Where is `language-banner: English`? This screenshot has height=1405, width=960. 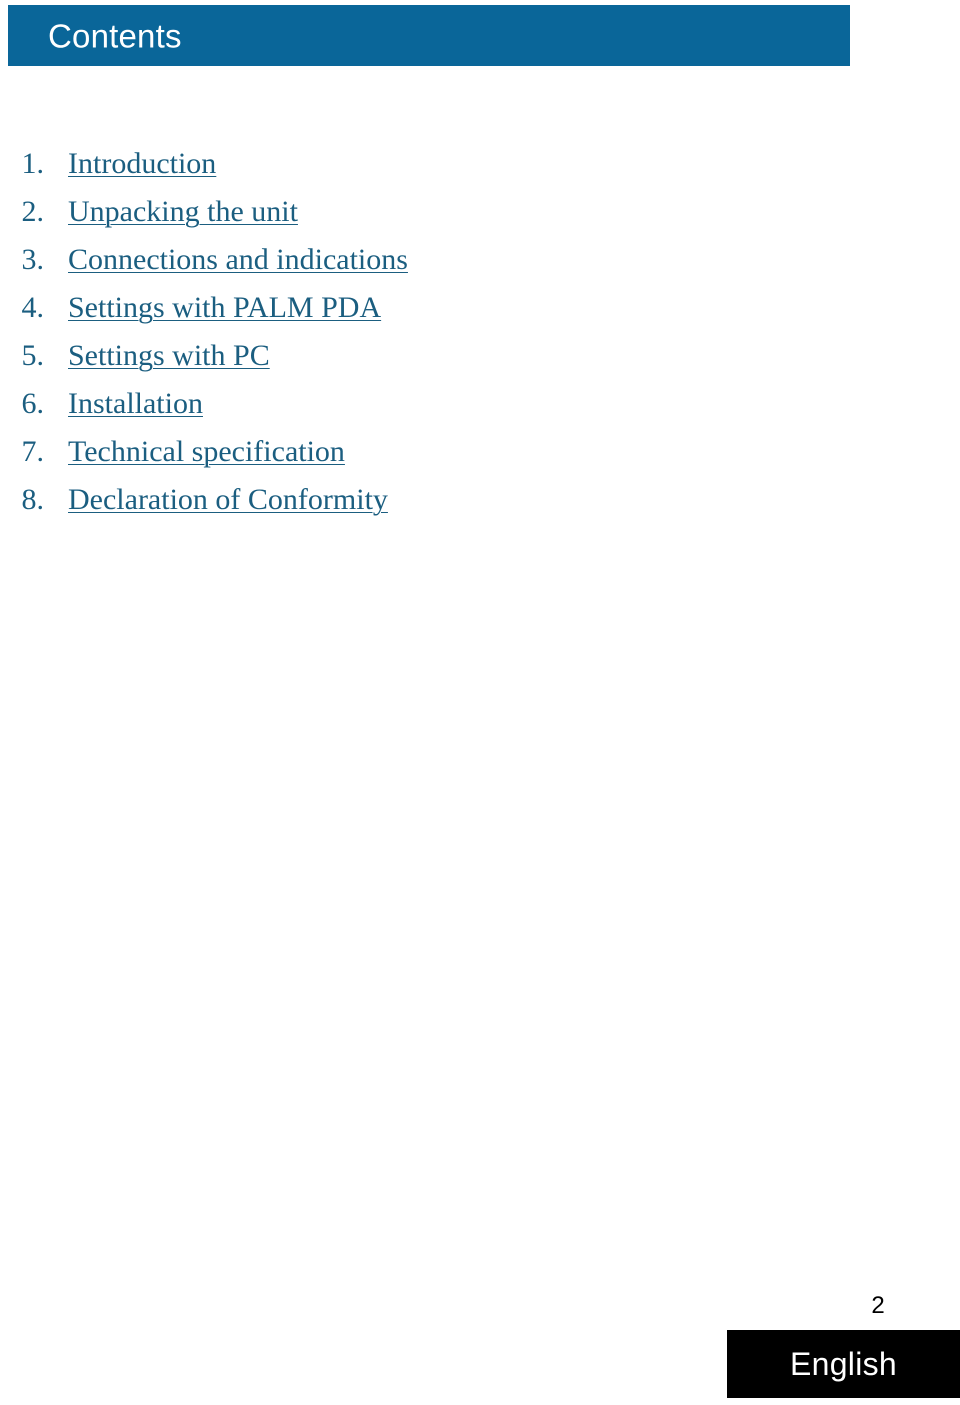
language-banner: English is located at coordinates (843, 1364).